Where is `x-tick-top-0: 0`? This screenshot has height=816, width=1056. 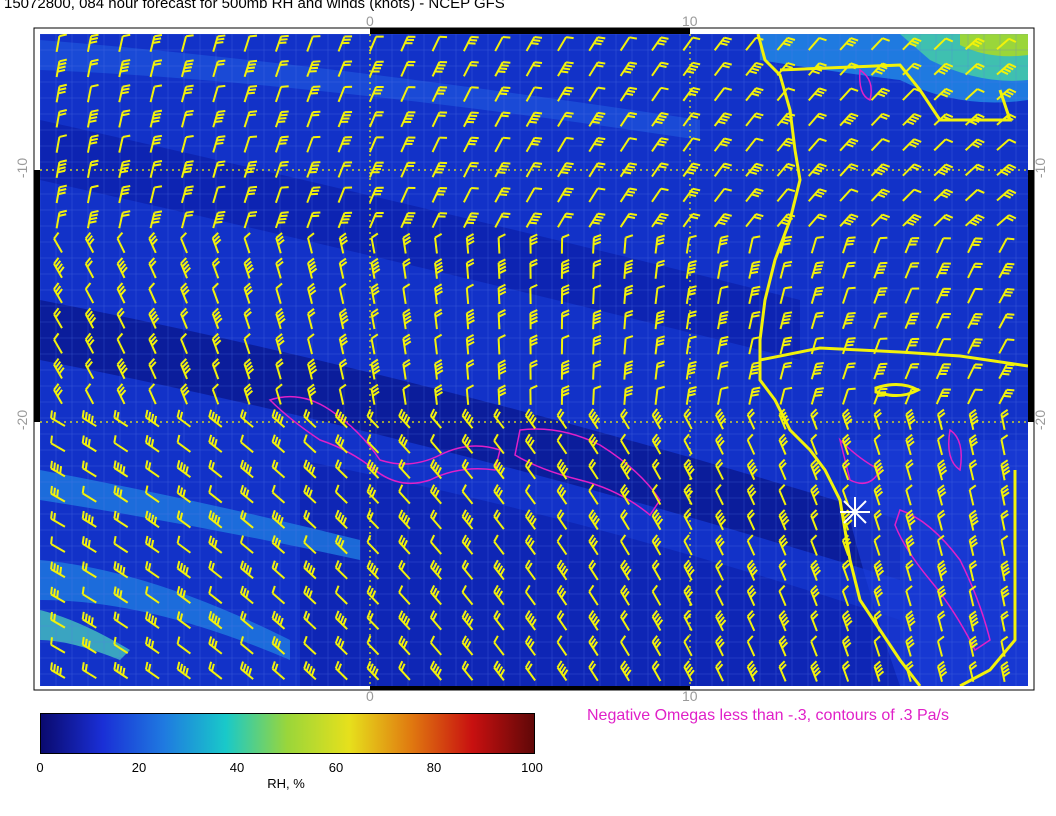 x-tick-top-0: 0 is located at coordinates (370, 21).